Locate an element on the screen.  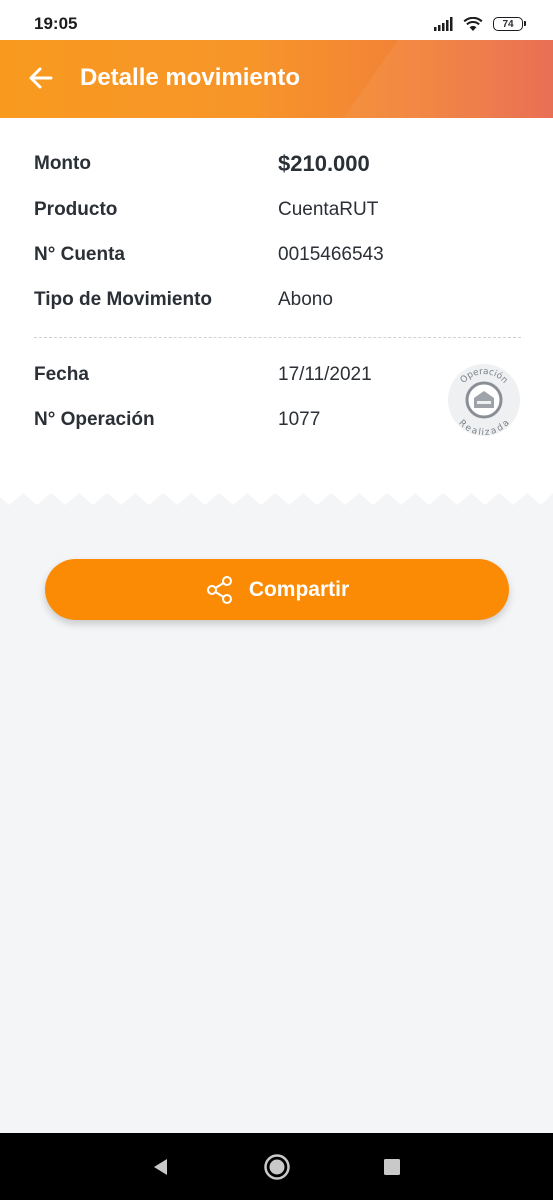
share-icon is located at coordinates (219, 589).